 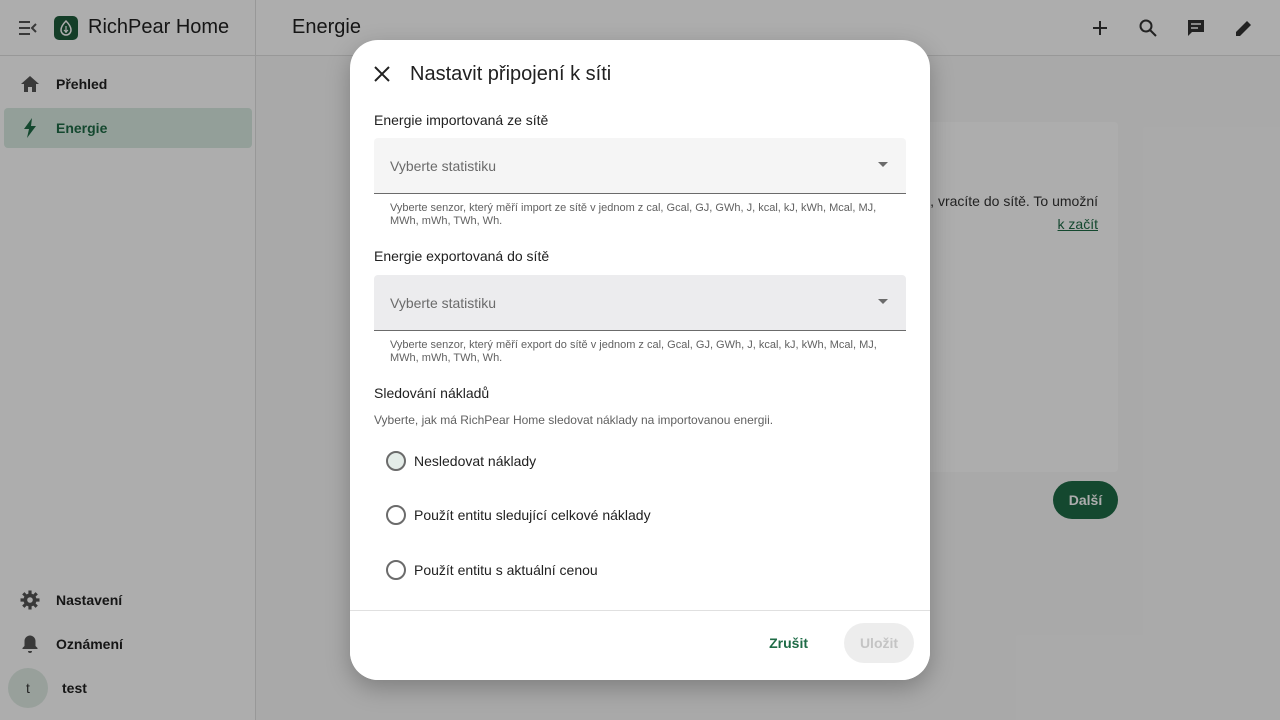 I want to click on radio-price-entity: Použít entitu s aktuální cenou, so click(x=492, y=570).